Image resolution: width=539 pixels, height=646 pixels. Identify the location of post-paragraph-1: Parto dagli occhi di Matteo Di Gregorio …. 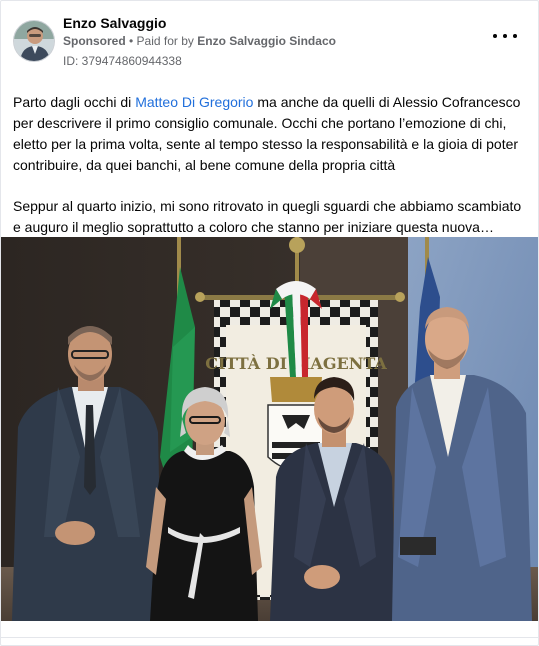
(271, 134).